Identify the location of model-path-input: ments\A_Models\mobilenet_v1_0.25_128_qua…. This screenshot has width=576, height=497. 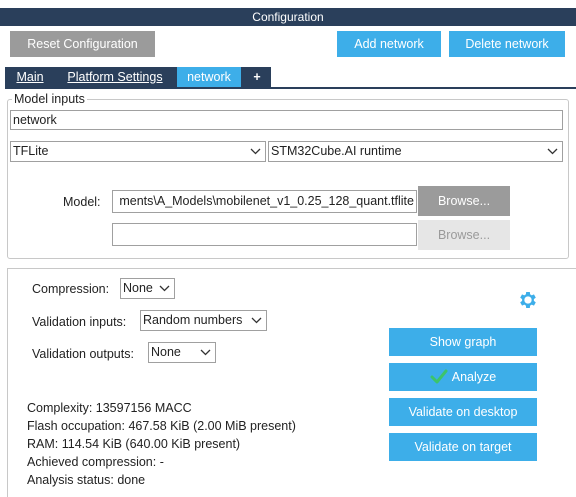
(264, 201).